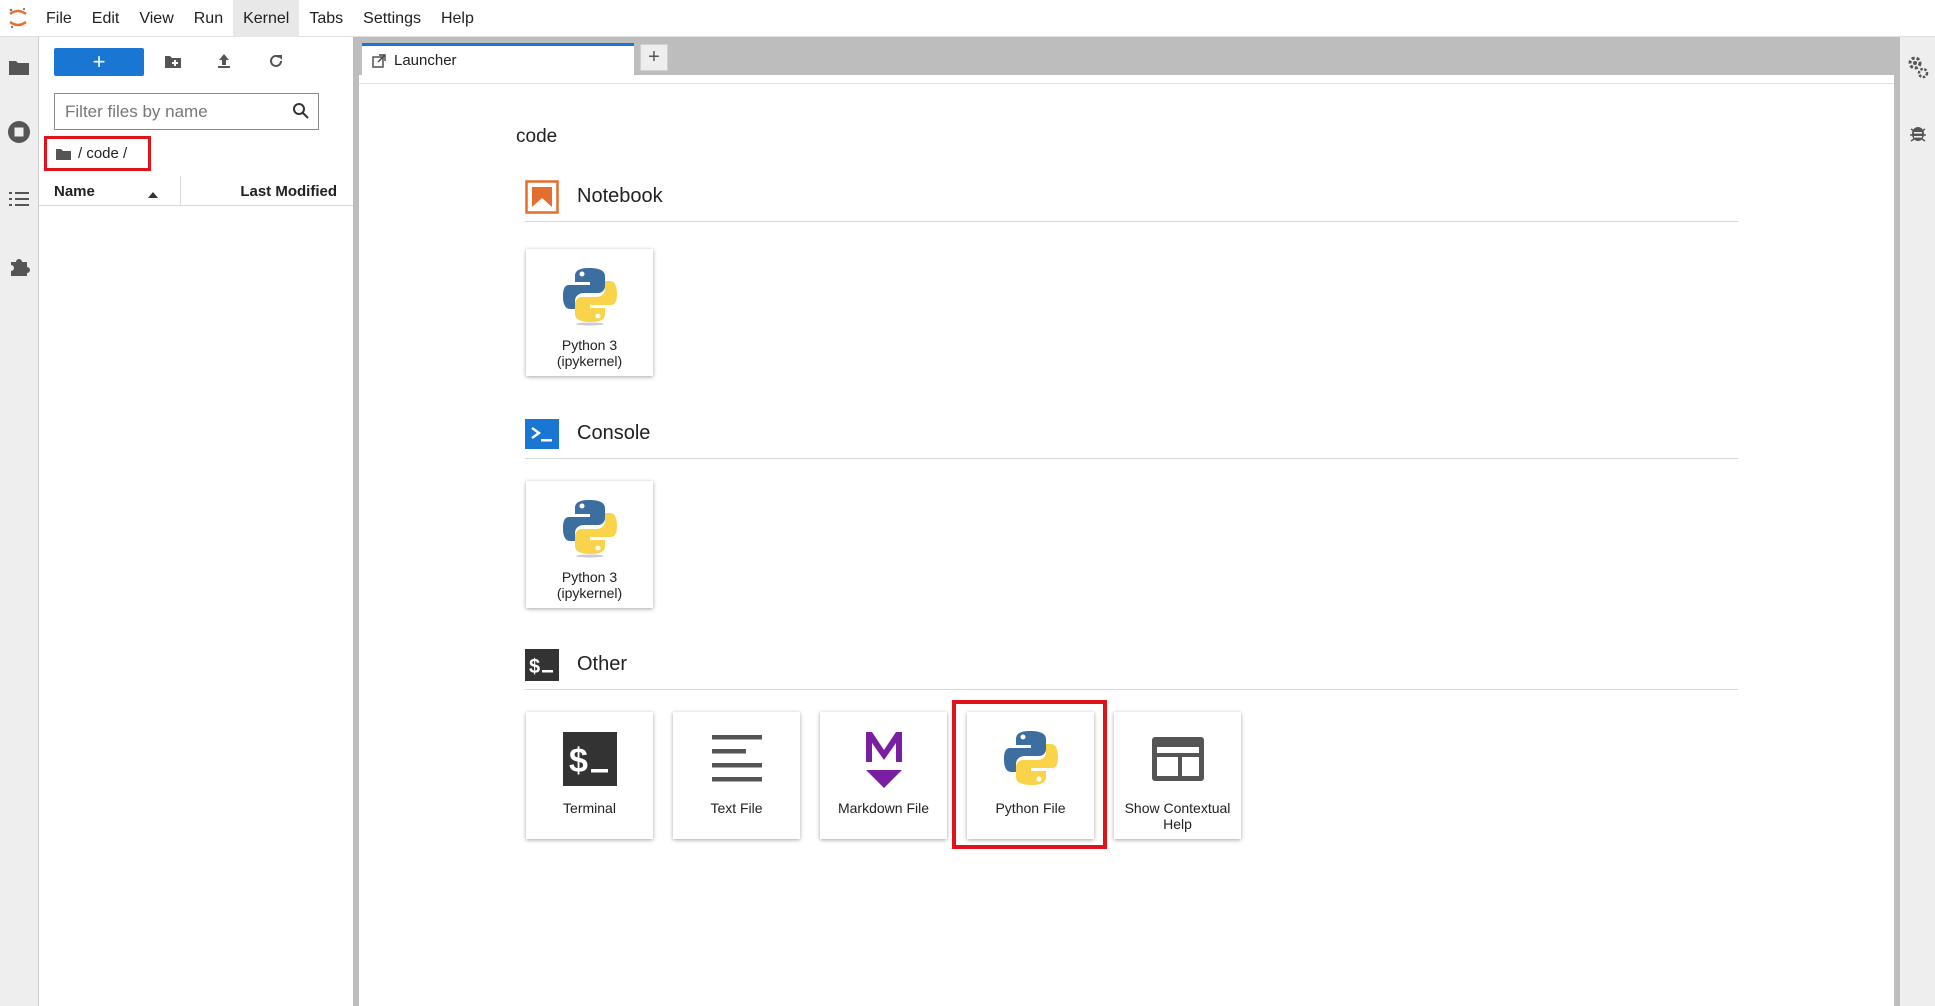 Image resolution: width=1935 pixels, height=1006 pixels. What do you see at coordinates (1918, 69) in the screenshot?
I see `property-inspector-icon` at bounding box center [1918, 69].